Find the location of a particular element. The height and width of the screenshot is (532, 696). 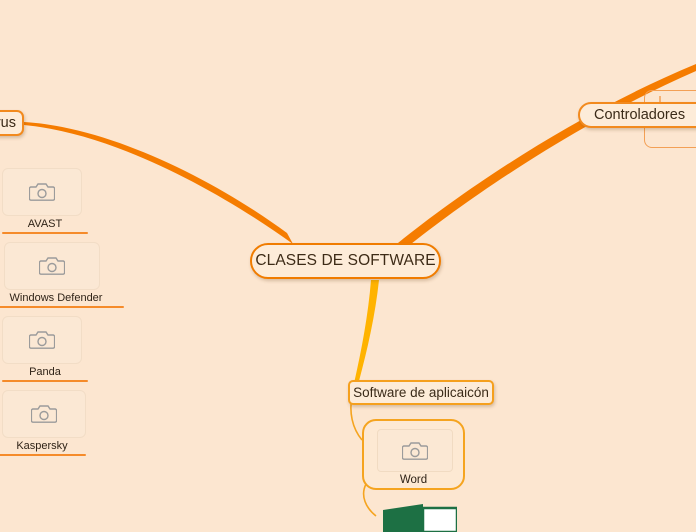

node-controladores: Controladores is located at coordinates (637, 115).